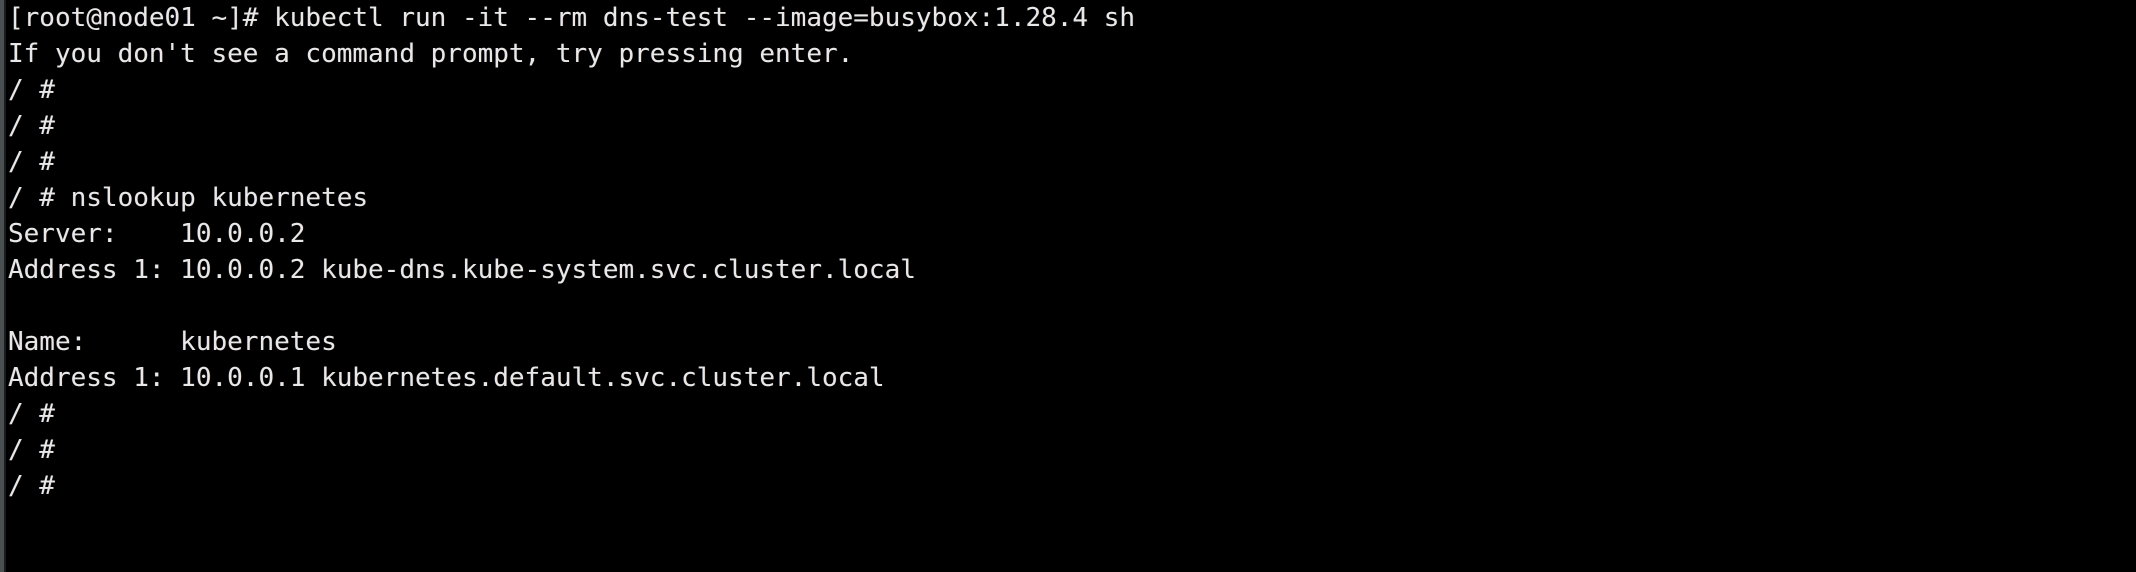  Describe the element at coordinates (172, 342) in the screenshot. I see `terminal-line-name: Name: kubernetes` at that location.